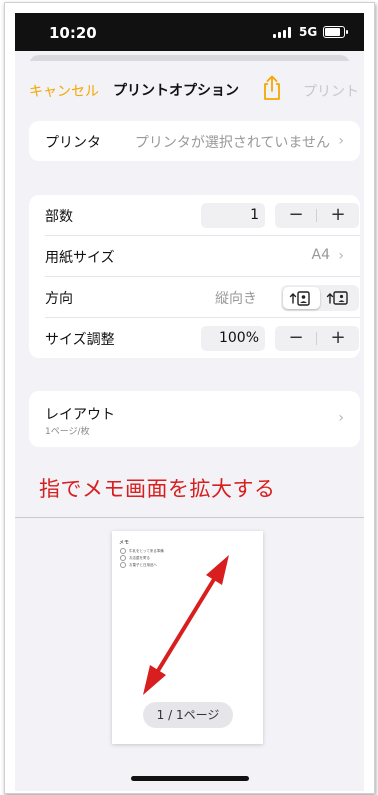 This screenshot has height=795, width=378. Describe the element at coordinates (59, 217) in the screenshot. I see `copies-label: 部数` at that location.